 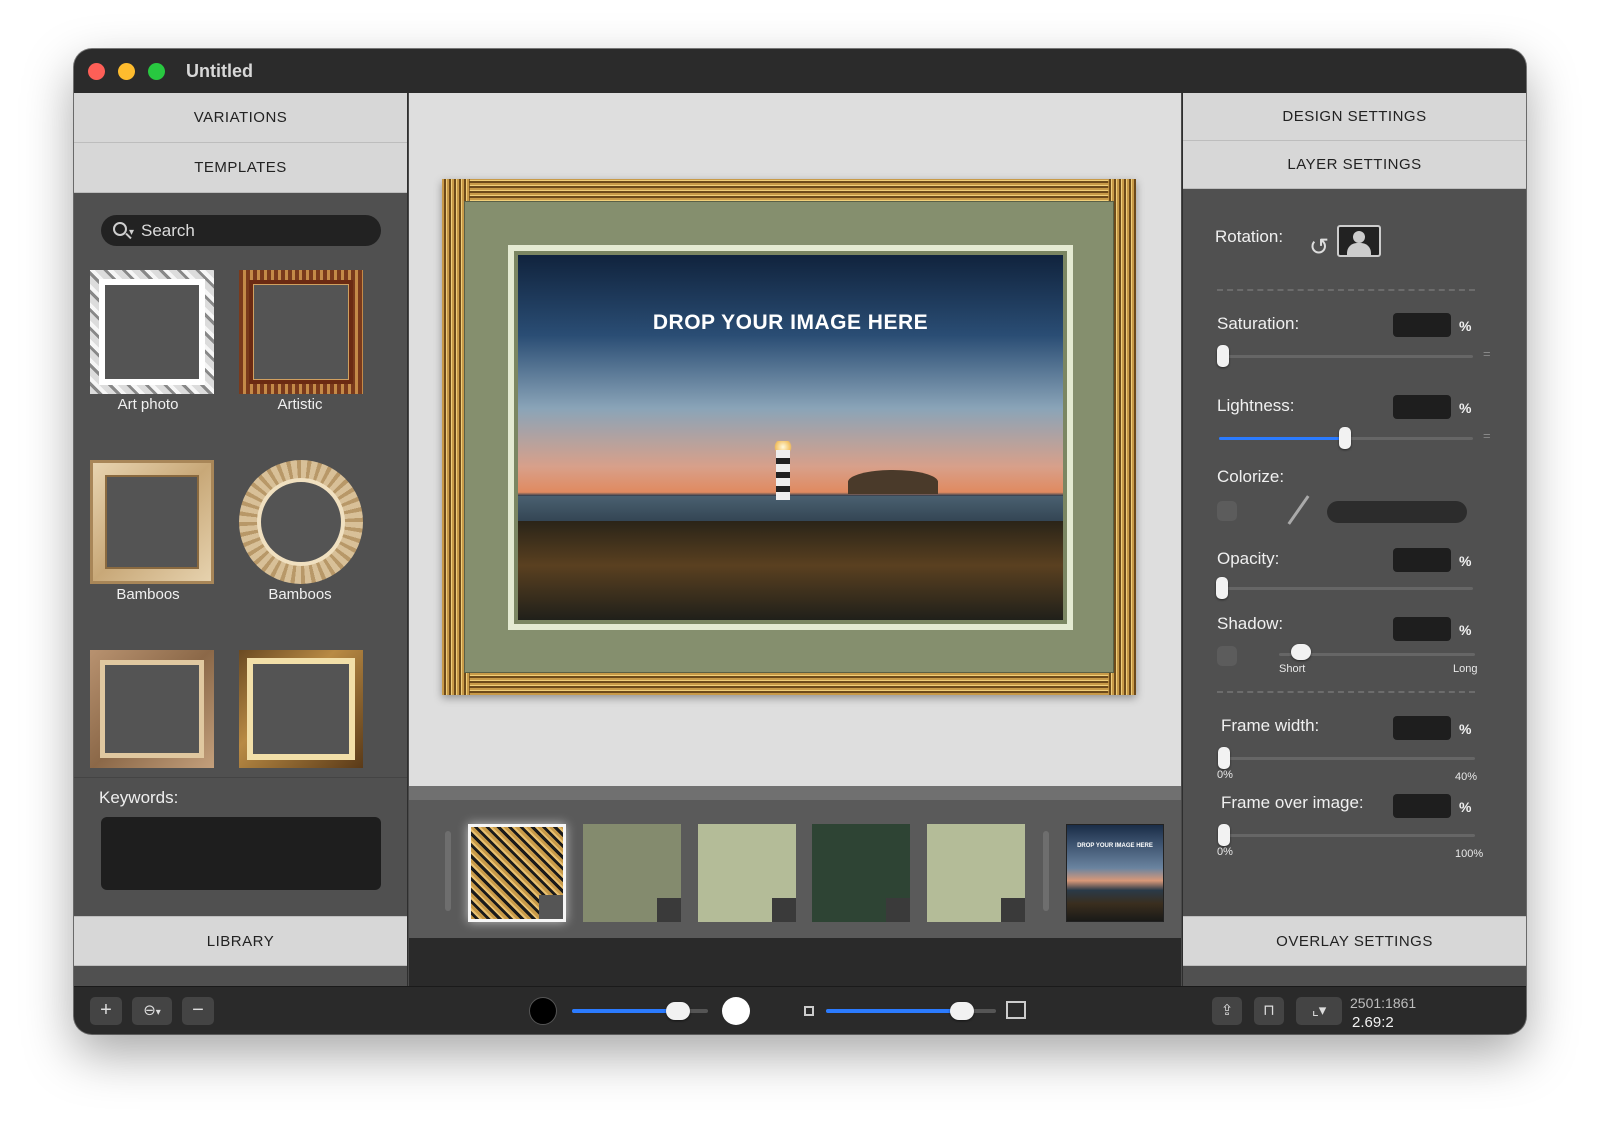 What do you see at coordinates (240, 941) in the screenshot?
I see `library-button: LIBRARY` at bounding box center [240, 941].